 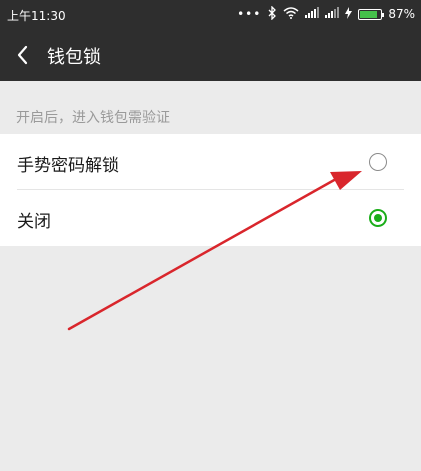 I want to click on battery-percent: 87%, so click(x=401, y=14).